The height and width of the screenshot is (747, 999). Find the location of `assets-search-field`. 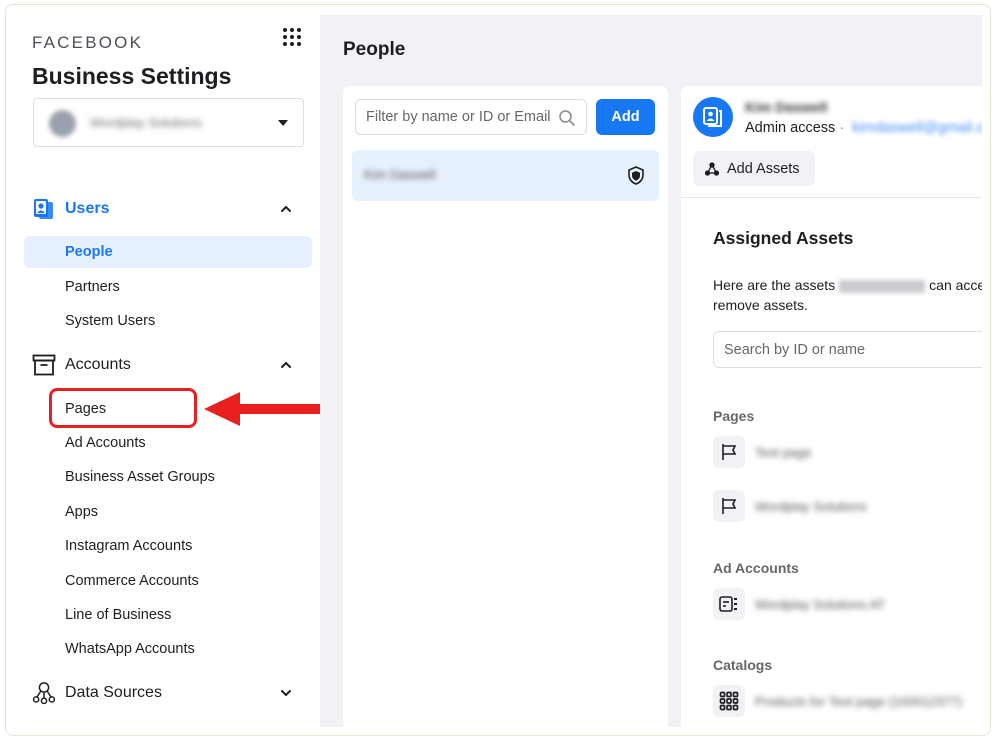

assets-search-field is located at coordinates (847, 349).